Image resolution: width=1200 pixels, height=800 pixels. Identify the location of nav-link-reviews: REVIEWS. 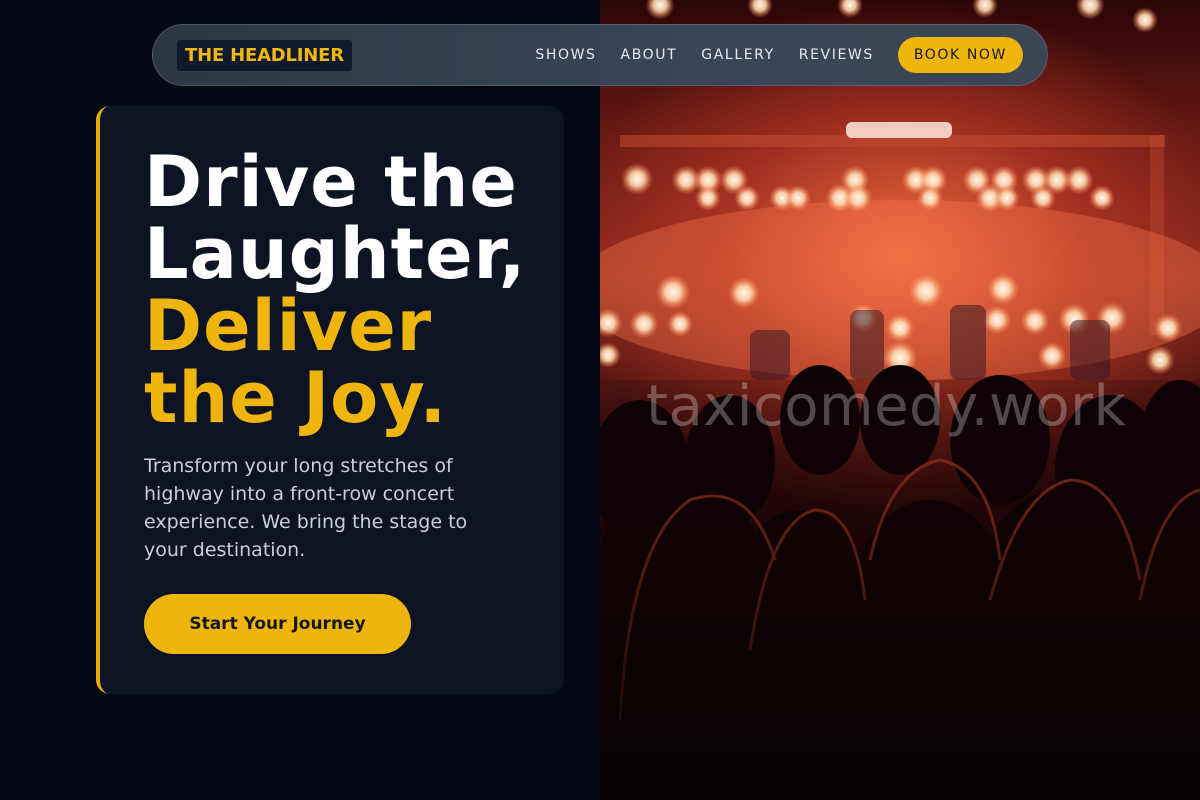
(836, 55).